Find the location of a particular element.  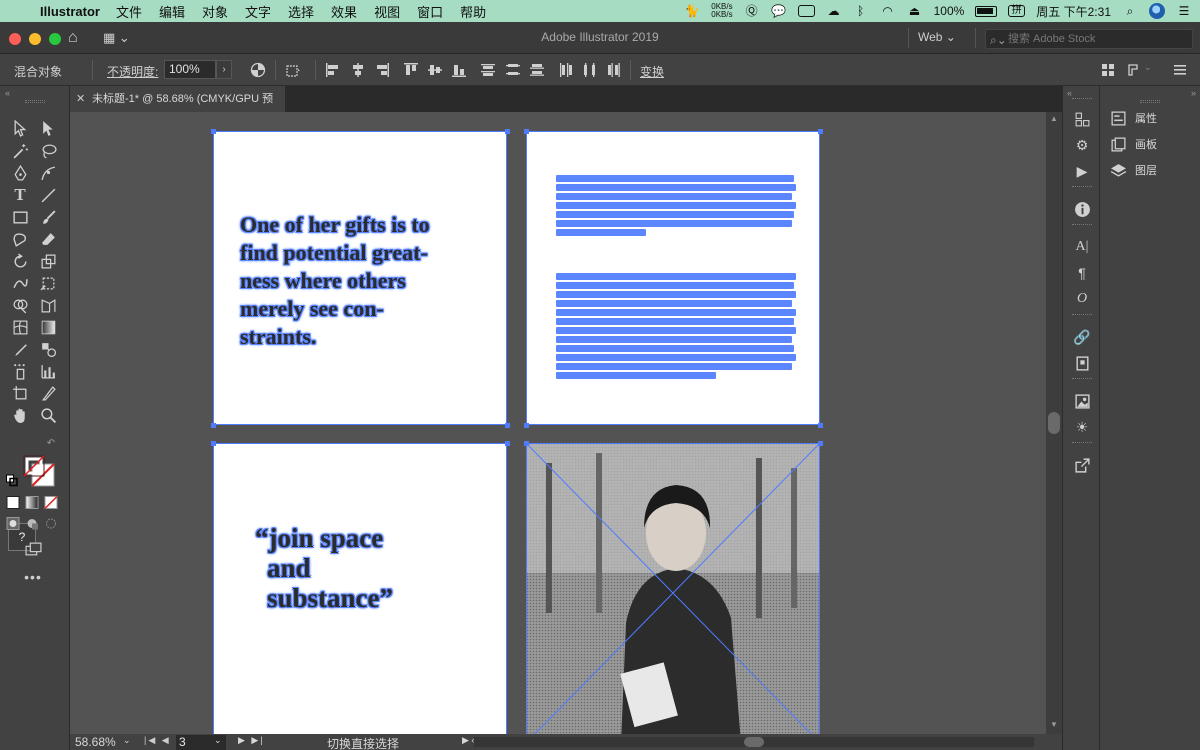

swap-fill-stroke-icon: ↶ is located at coordinates (51, 443).